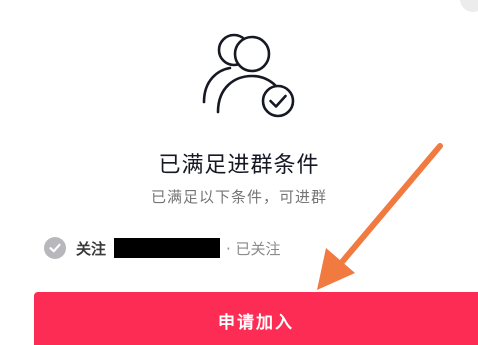  I want to click on condition-status: · 已关注, so click(253, 248).